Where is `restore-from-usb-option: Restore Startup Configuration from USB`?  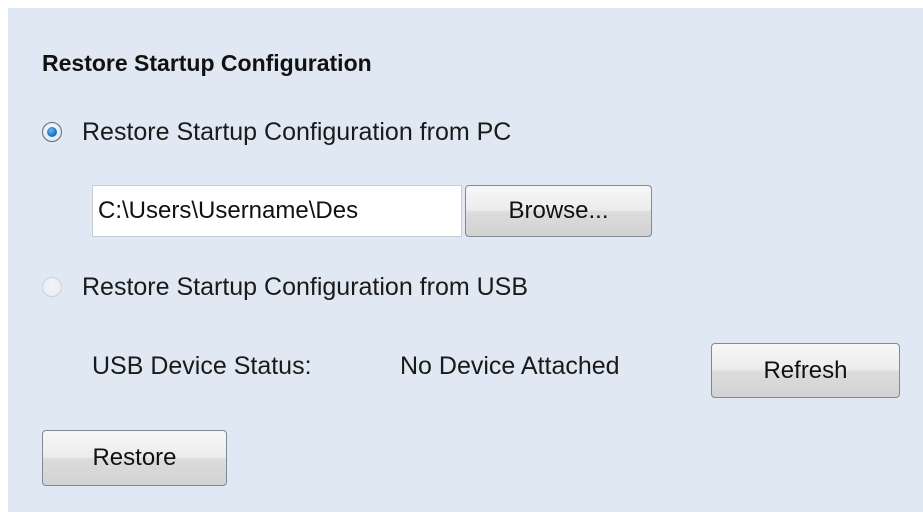
restore-from-usb-option: Restore Startup Configuration from USB is located at coordinates (285, 287).